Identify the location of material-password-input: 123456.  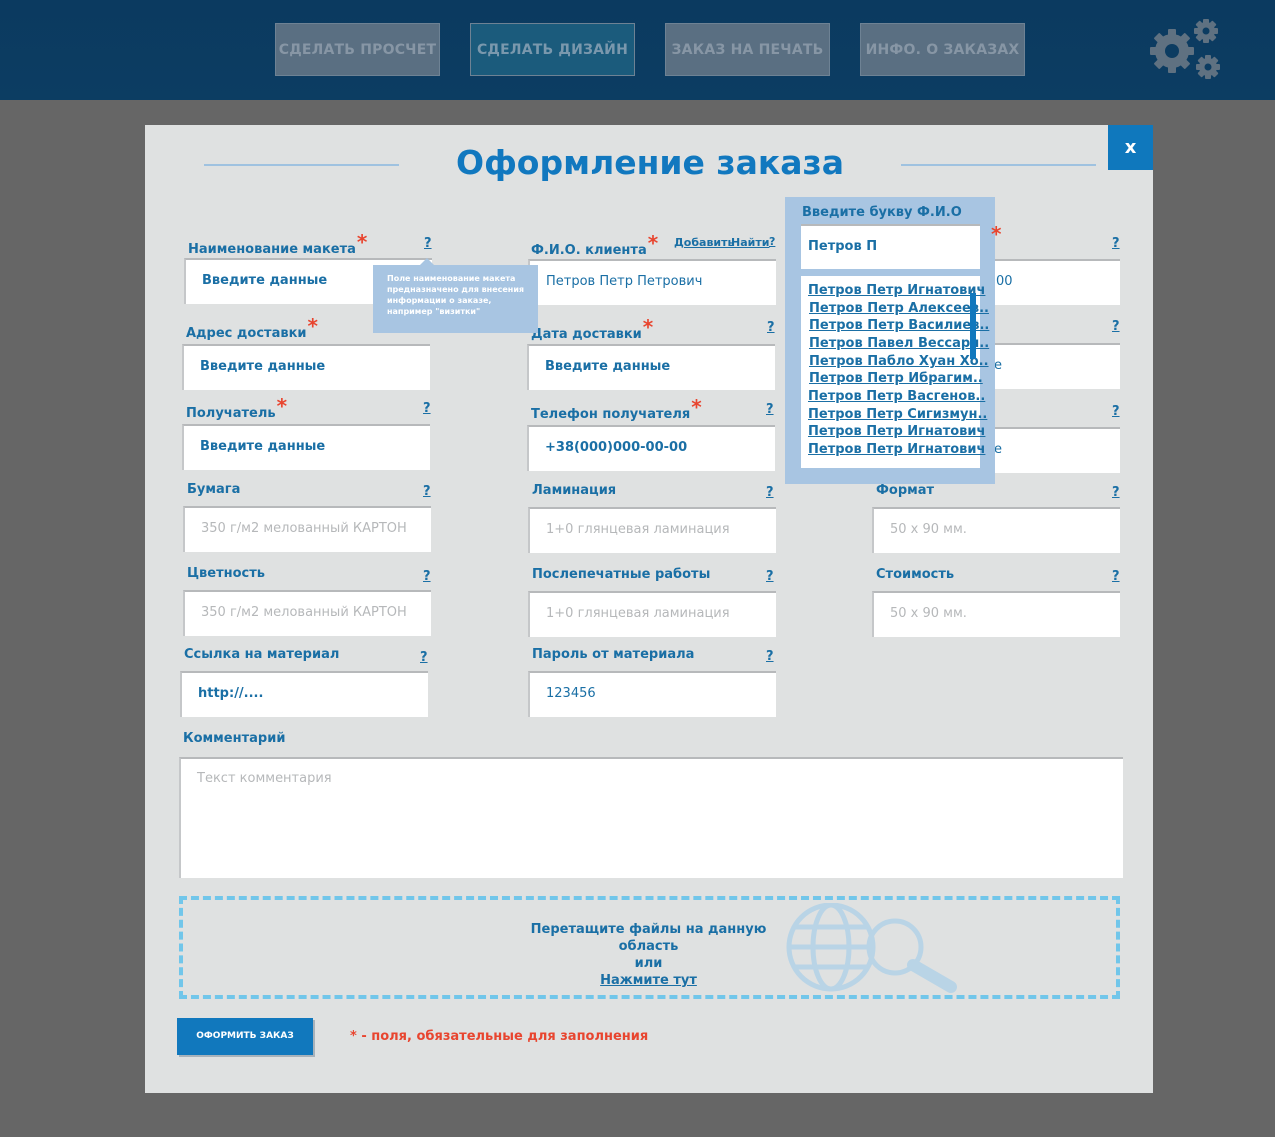
(652, 694).